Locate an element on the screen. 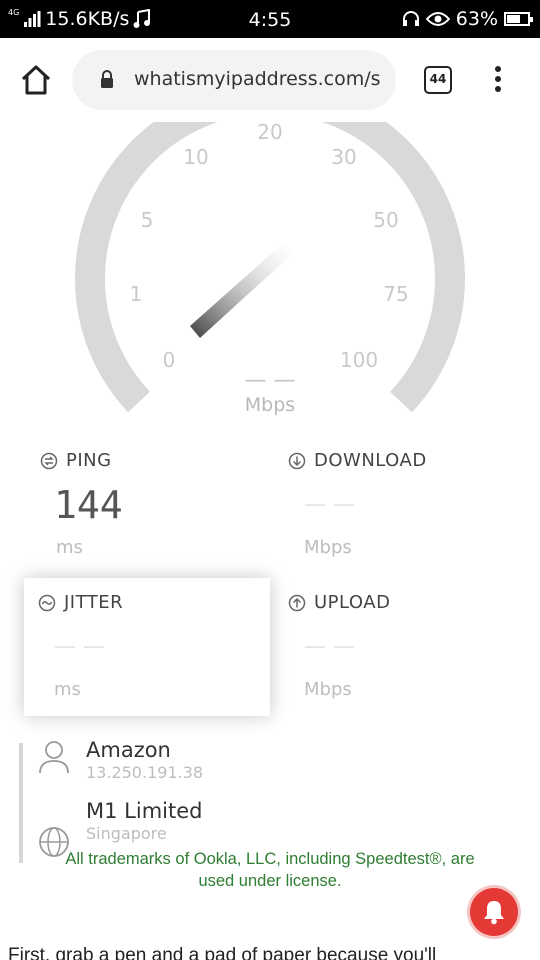 The width and height of the screenshot is (540, 960). gauge-label-50: 50 is located at coordinates (386, 220).